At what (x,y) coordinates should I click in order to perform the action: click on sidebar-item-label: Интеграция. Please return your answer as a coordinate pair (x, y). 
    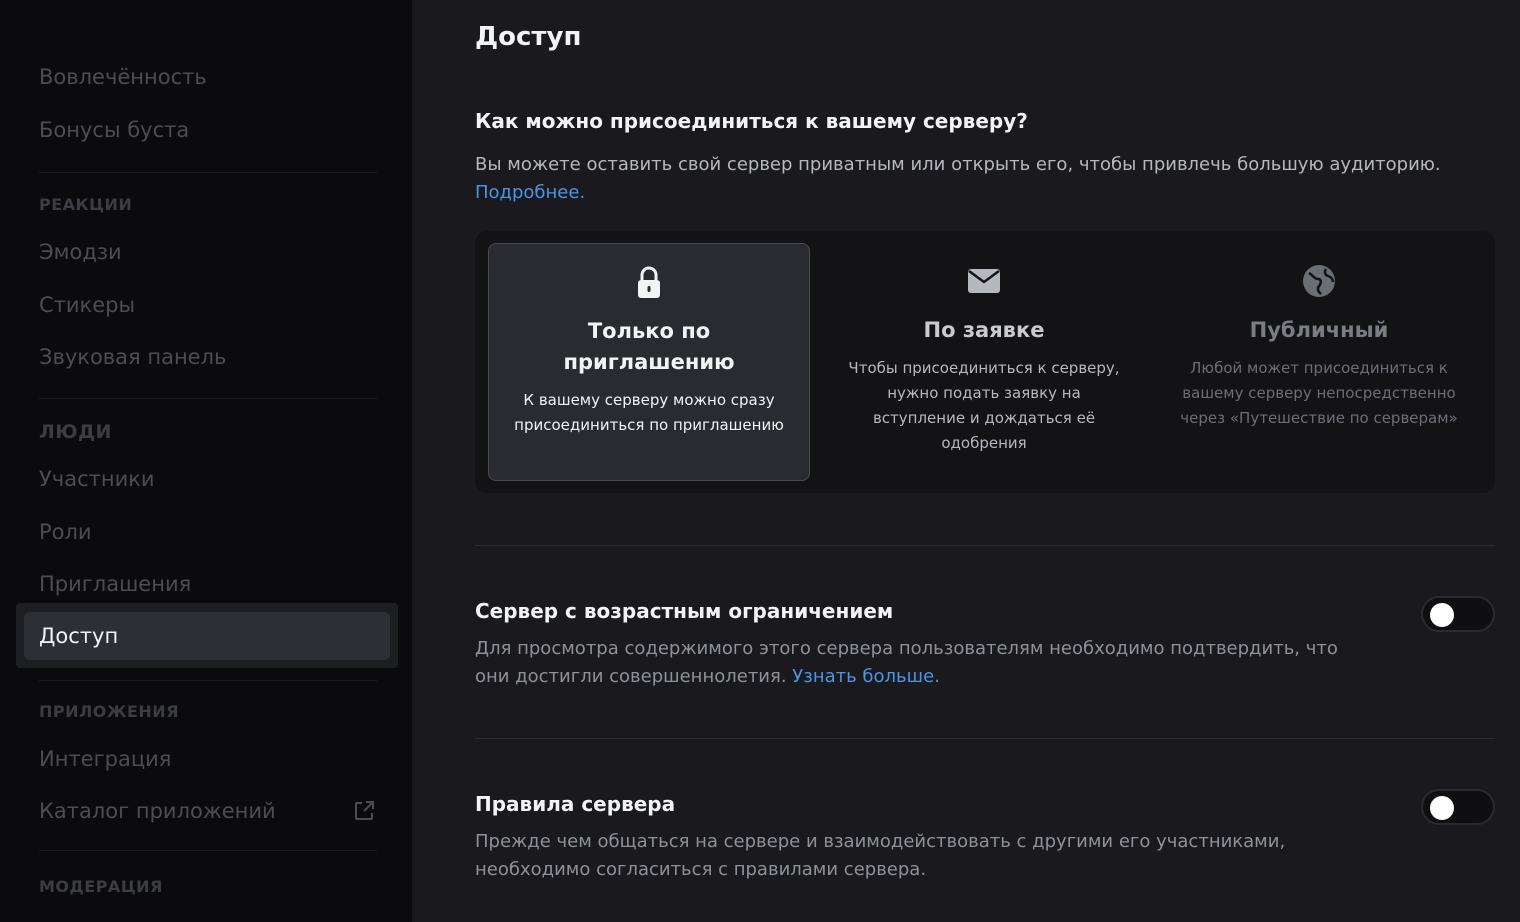
    Looking at the image, I should click on (105, 759).